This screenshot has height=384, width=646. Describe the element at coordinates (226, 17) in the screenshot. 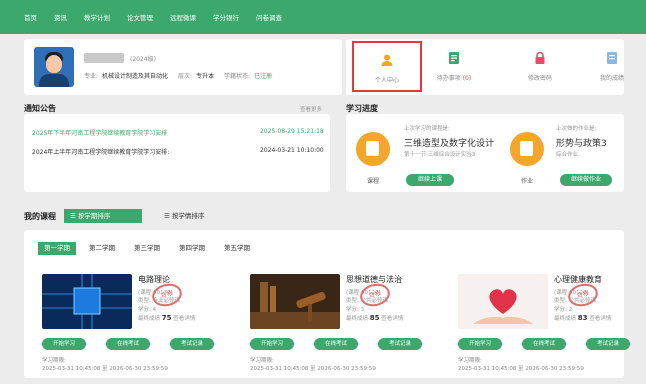

I see `nav-credit-bank: 学分银行` at that location.